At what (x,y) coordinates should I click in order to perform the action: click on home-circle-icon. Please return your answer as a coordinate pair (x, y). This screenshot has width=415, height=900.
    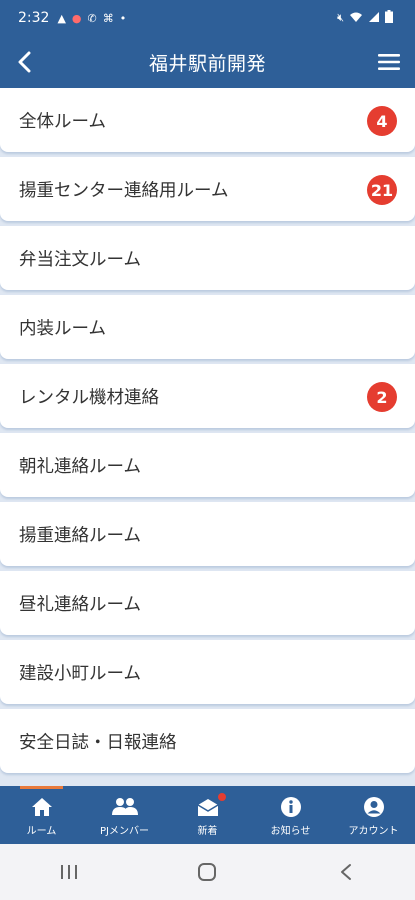
    Looking at the image, I should click on (207, 872).